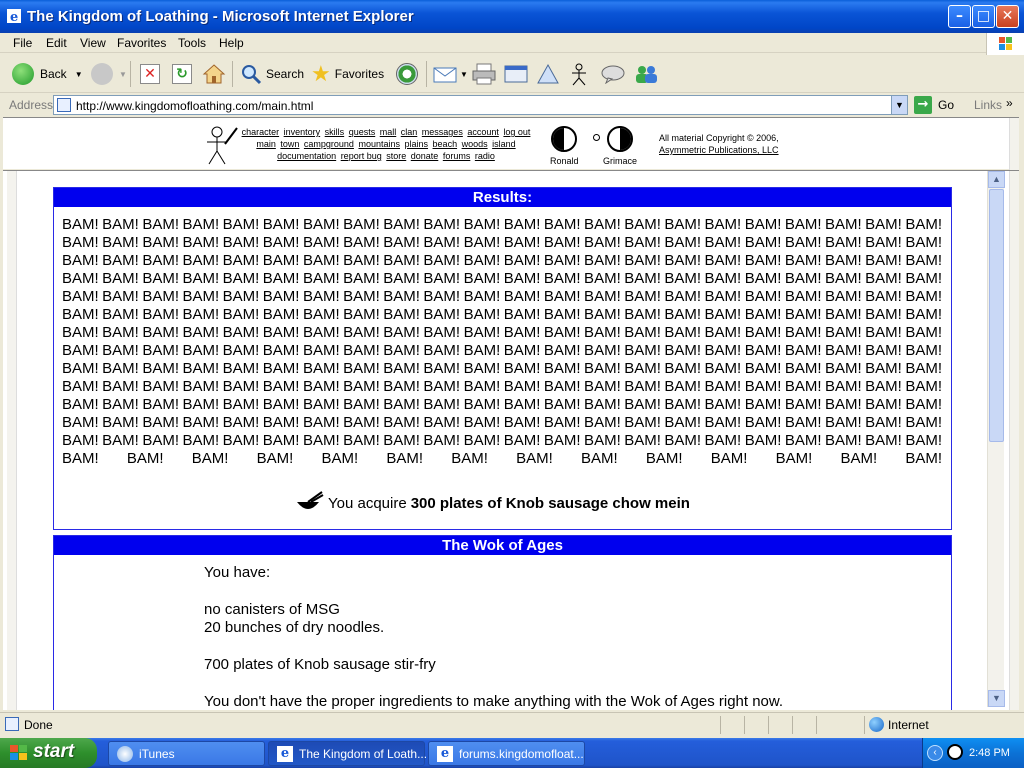  I want to click on nav-documentation: documentation, so click(306, 156).